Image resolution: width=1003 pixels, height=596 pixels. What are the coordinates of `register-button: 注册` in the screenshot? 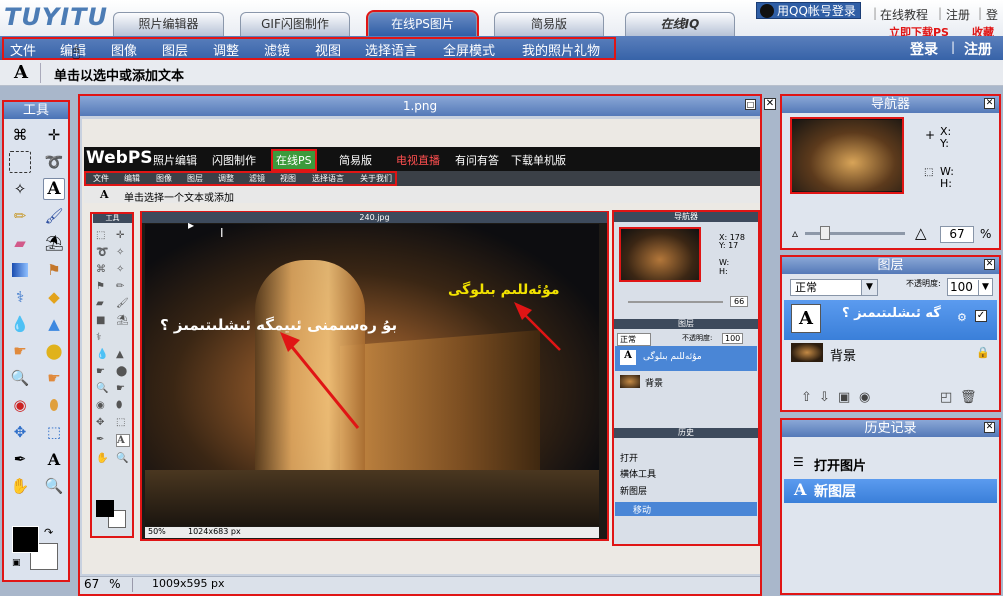 It's located at (978, 49).